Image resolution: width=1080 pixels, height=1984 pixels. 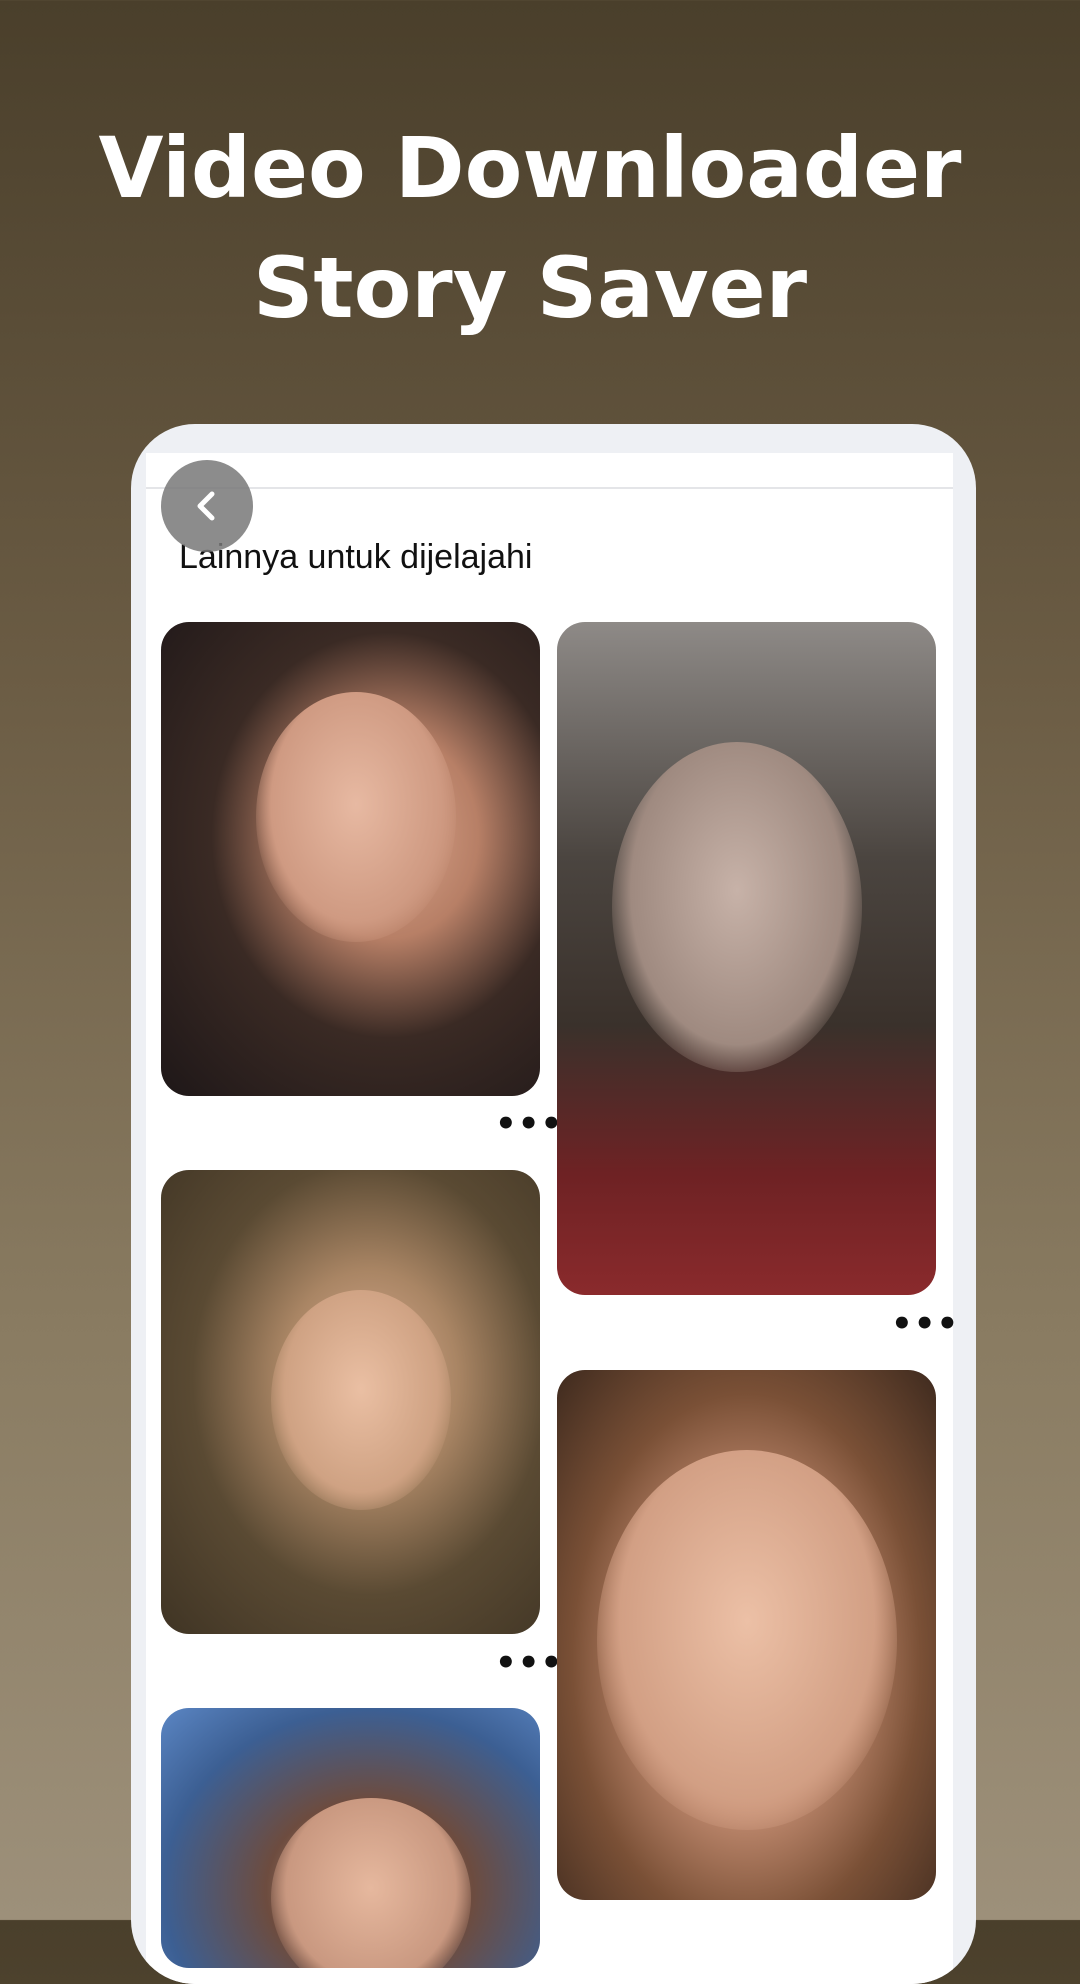 I want to click on top-divider, so click(x=549, y=488).